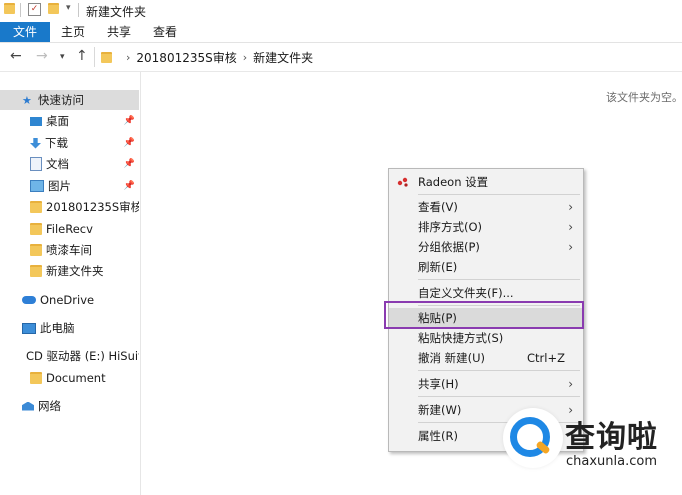 The width and height of the screenshot is (682, 495). Describe the element at coordinates (62, 57) in the screenshot. I see `recent-locations-chevron-icon: ▾` at that location.